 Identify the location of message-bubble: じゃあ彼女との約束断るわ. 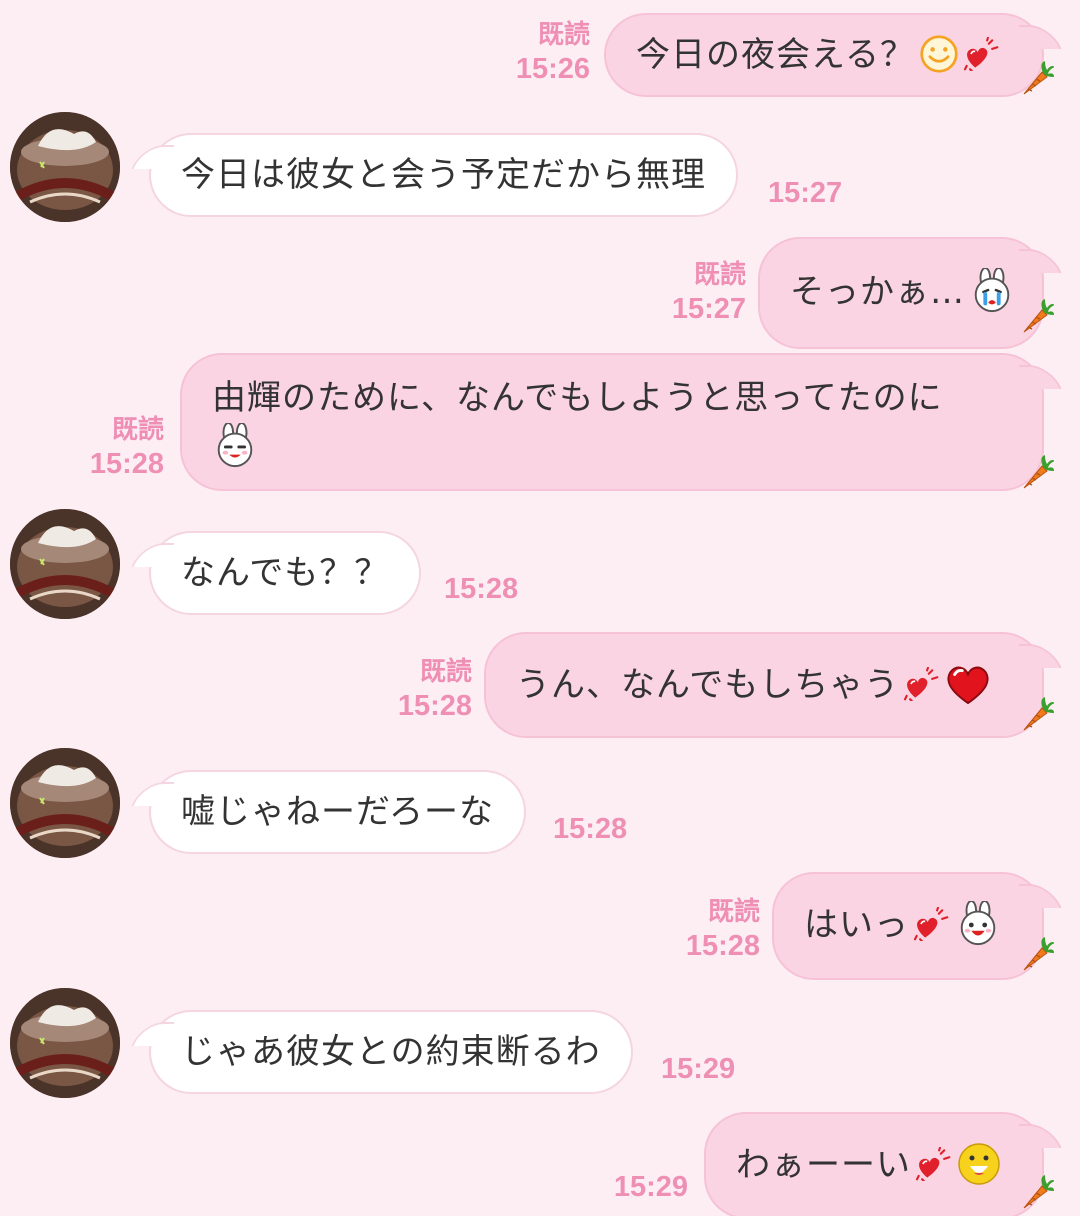
(391, 1052).